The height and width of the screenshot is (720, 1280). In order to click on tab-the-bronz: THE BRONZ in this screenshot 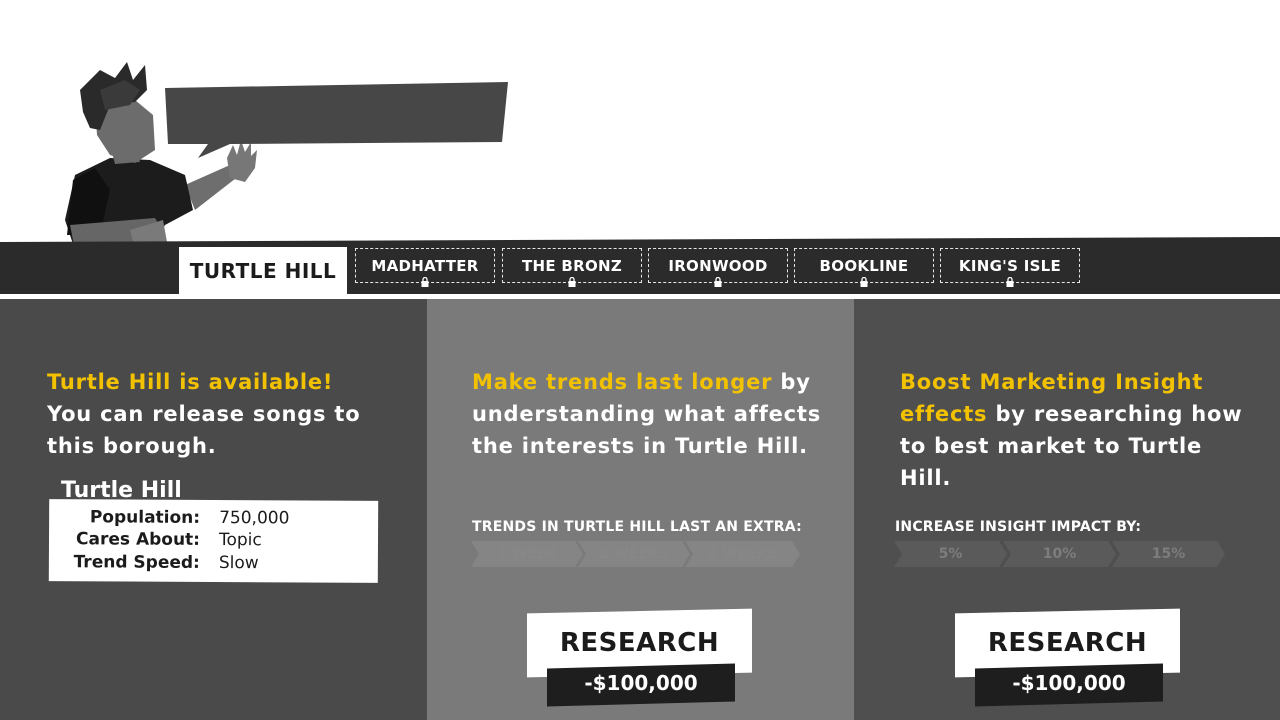, I will do `click(572, 267)`.